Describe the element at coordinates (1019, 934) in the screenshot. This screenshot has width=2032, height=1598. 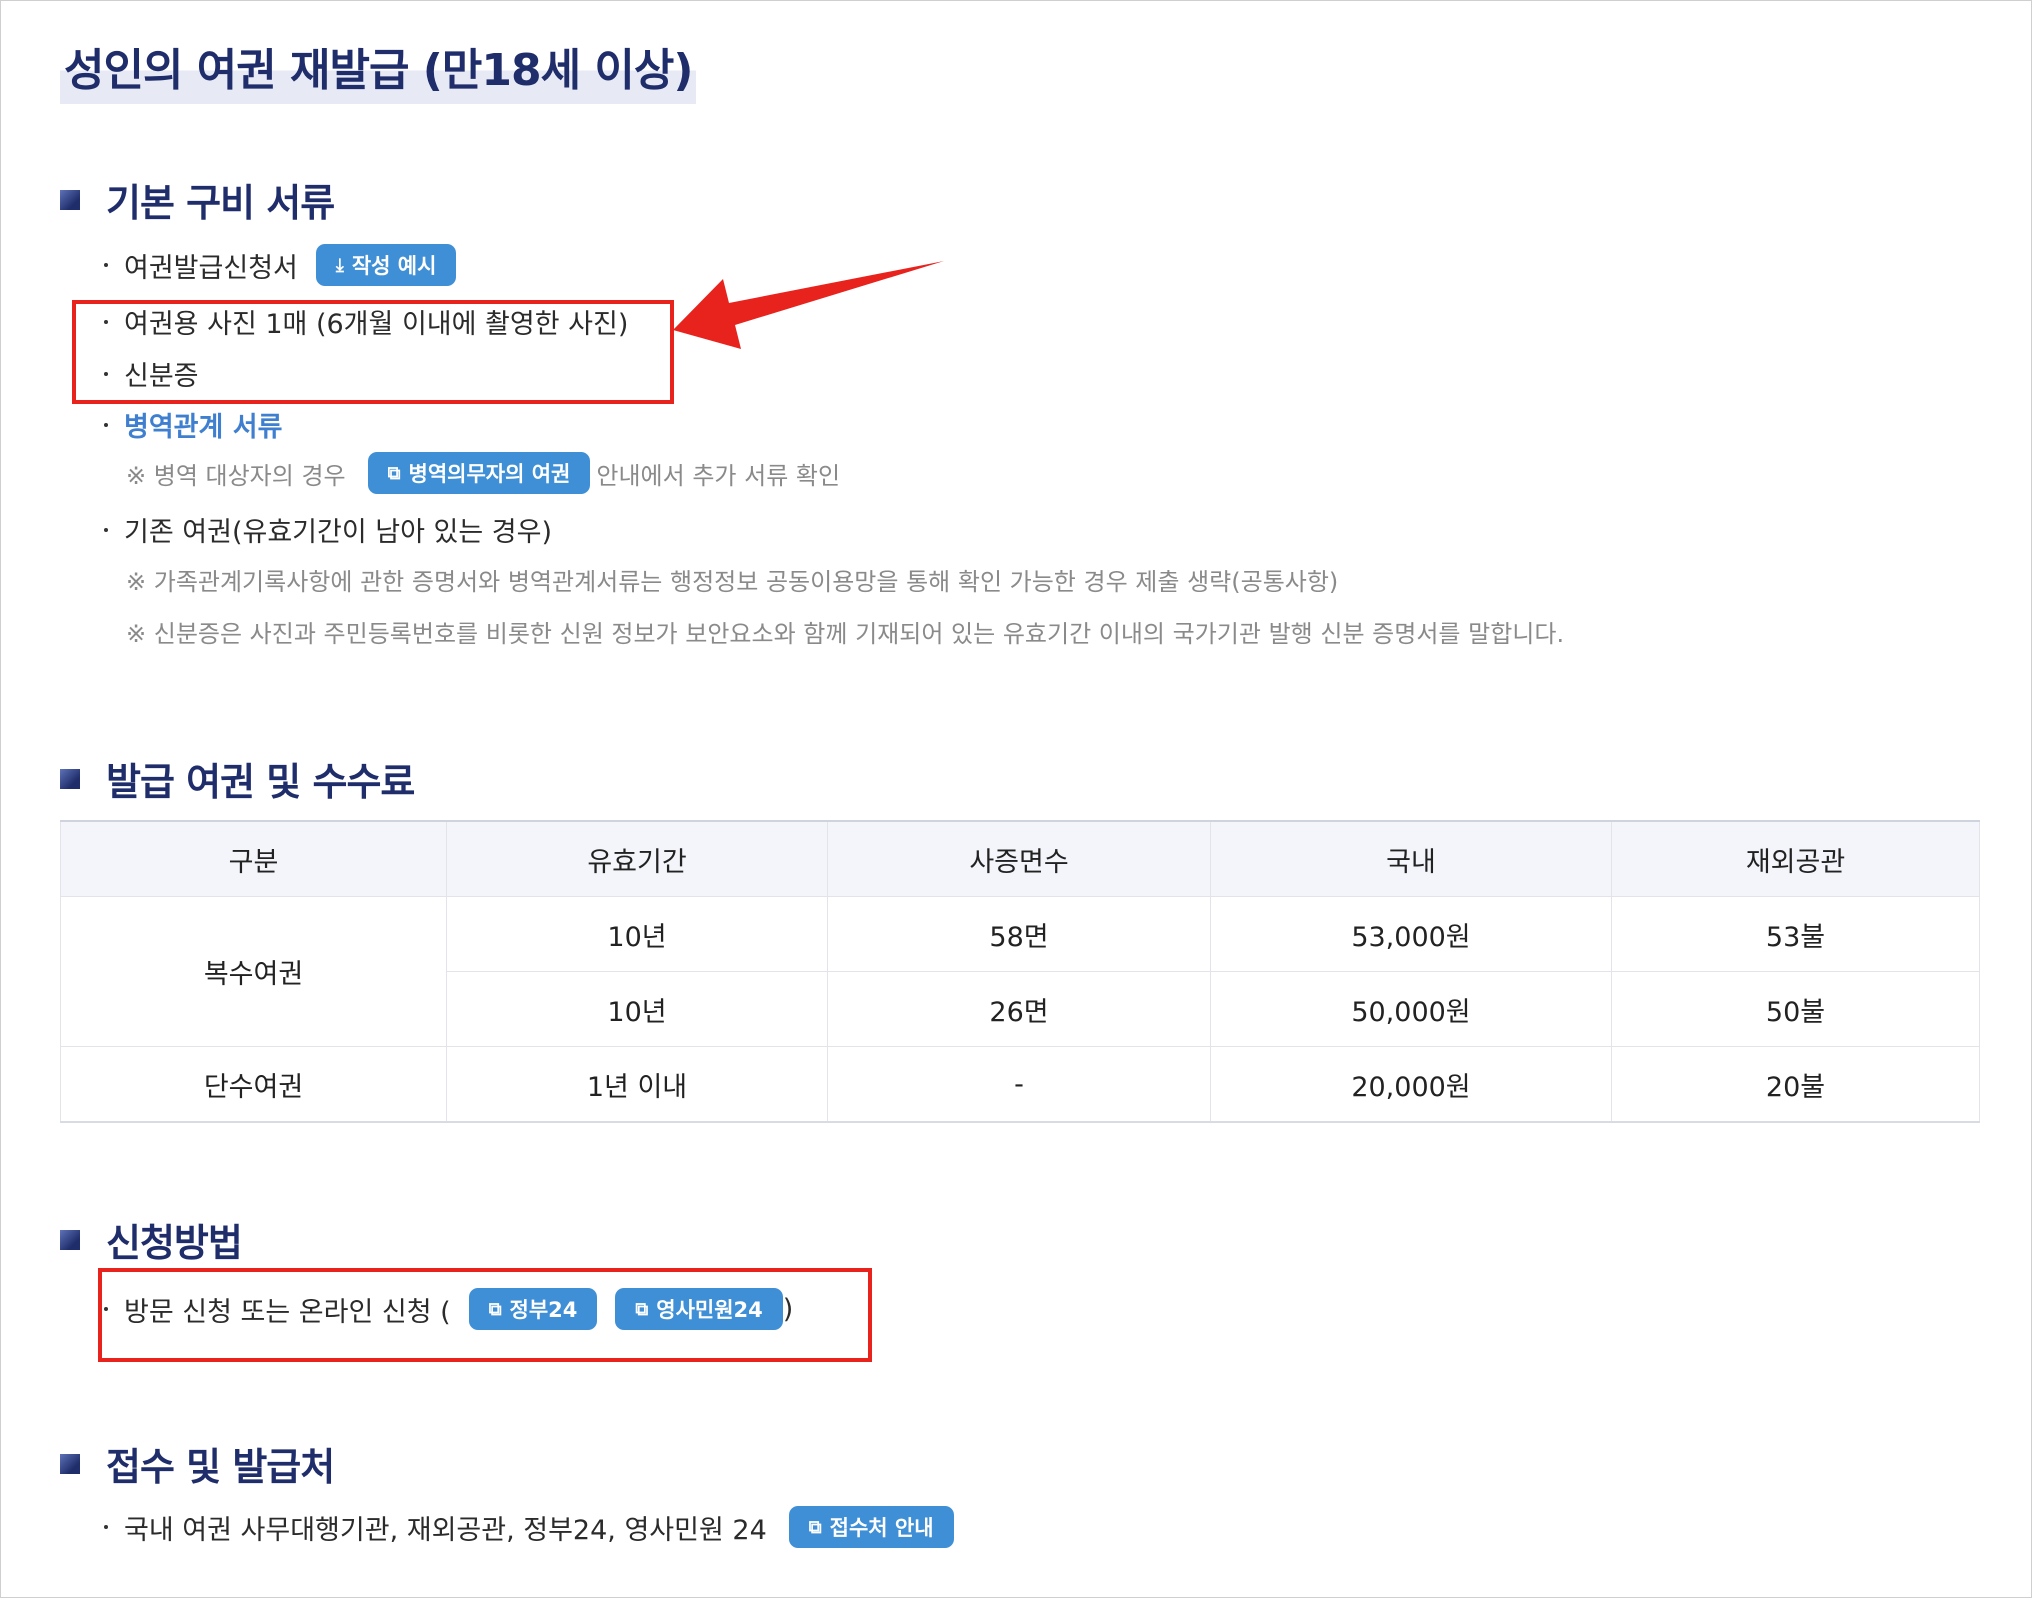
I see `table-cell: 58면` at that location.